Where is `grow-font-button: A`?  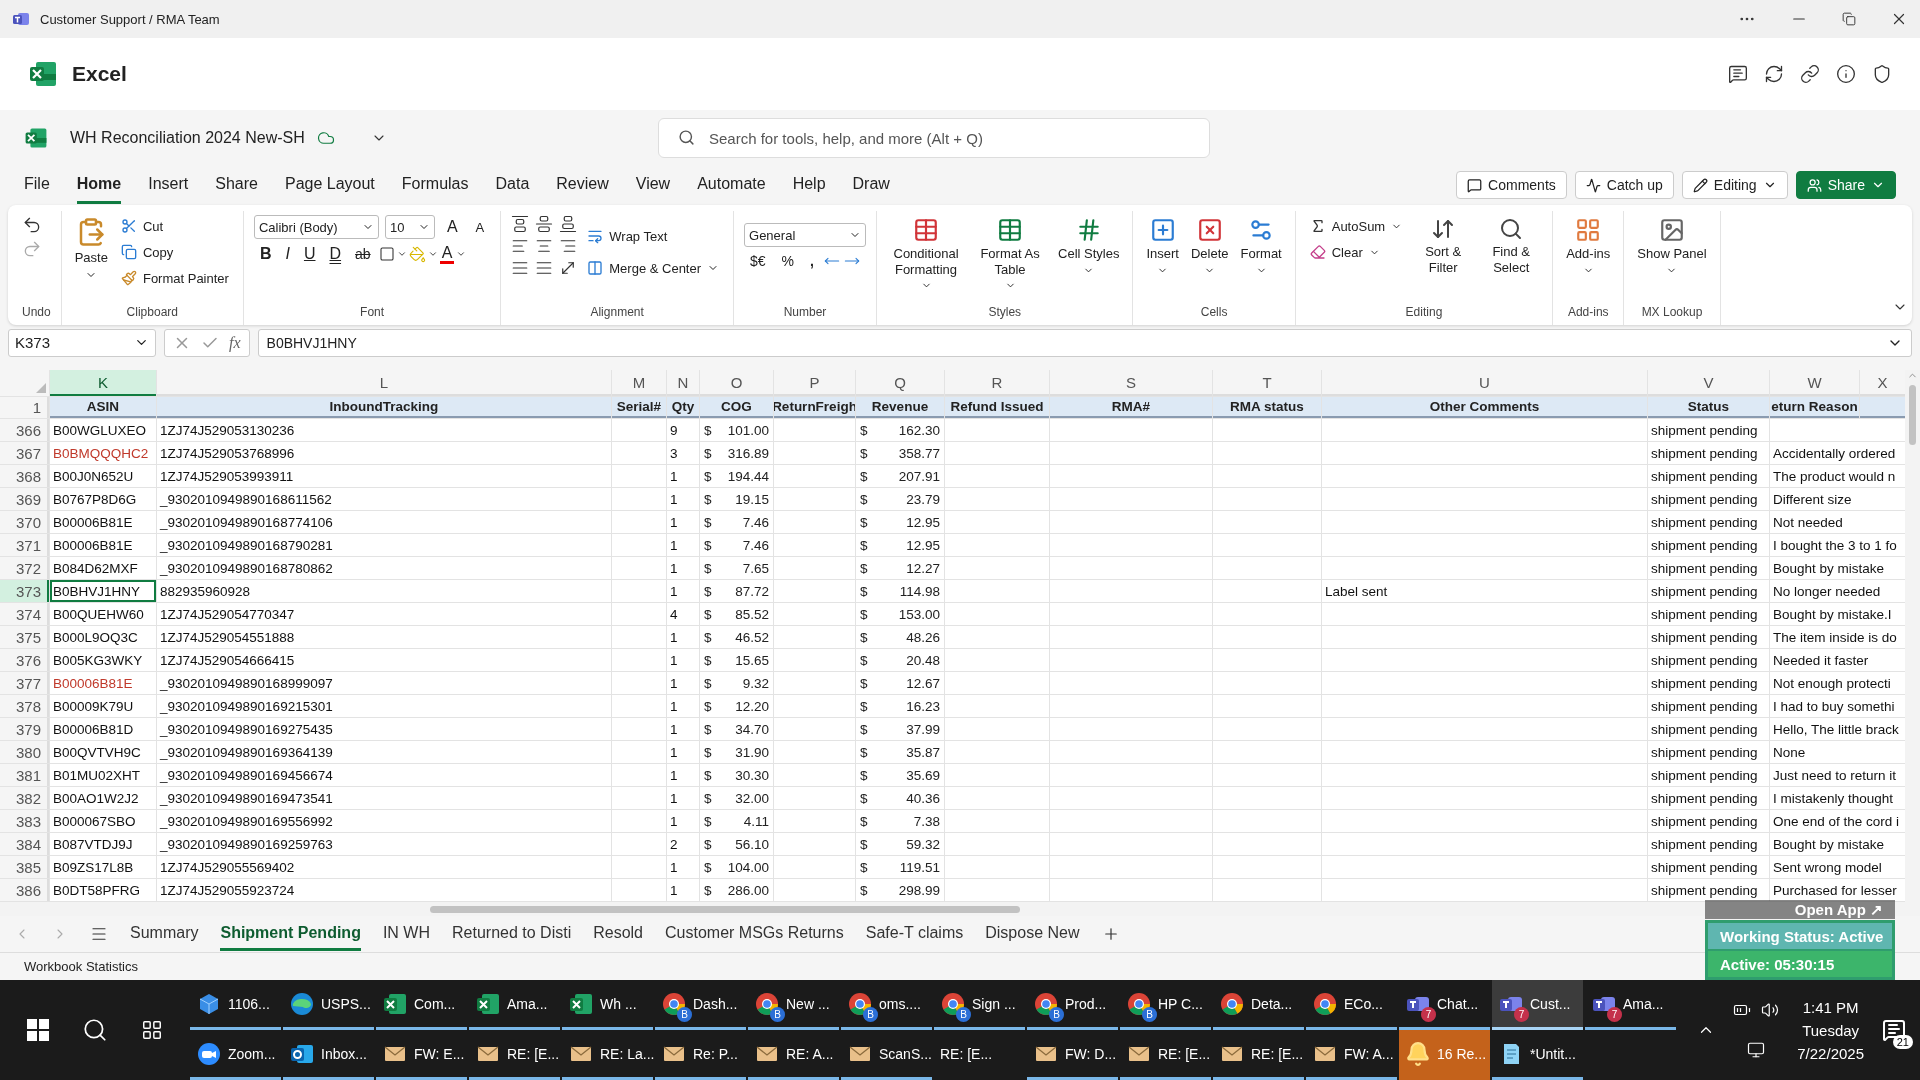
grow-font-button: A is located at coordinates (452, 227).